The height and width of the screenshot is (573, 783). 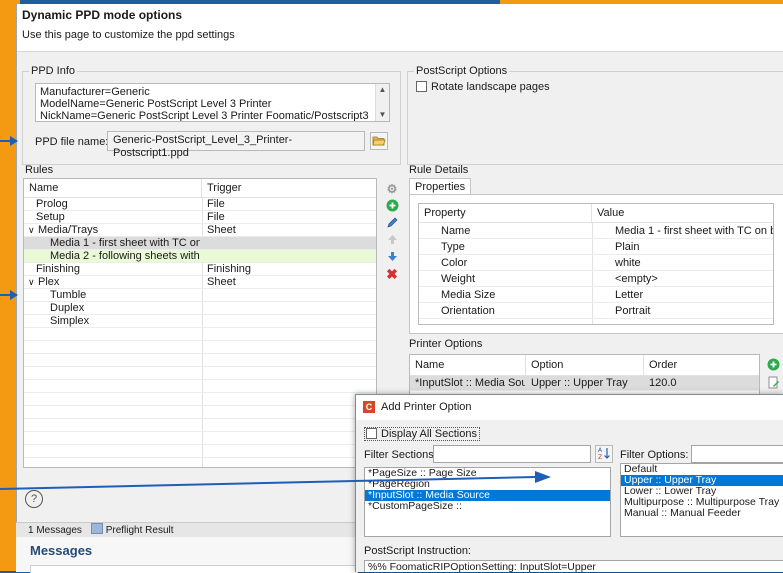 What do you see at coordinates (9, 141) in the screenshot?
I see `arrow-to-ppd-file` at bounding box center [9, 141].